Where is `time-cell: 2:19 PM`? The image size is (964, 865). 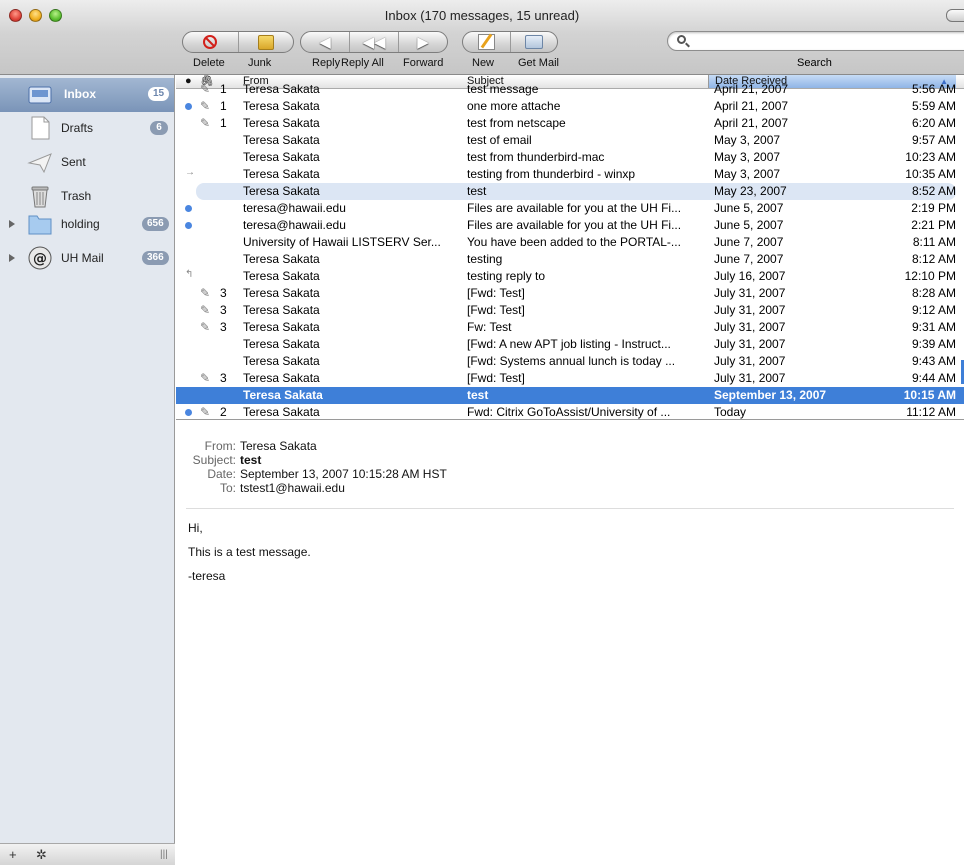
time-cell: 2:19 PM is located at coordinates (933, 208).